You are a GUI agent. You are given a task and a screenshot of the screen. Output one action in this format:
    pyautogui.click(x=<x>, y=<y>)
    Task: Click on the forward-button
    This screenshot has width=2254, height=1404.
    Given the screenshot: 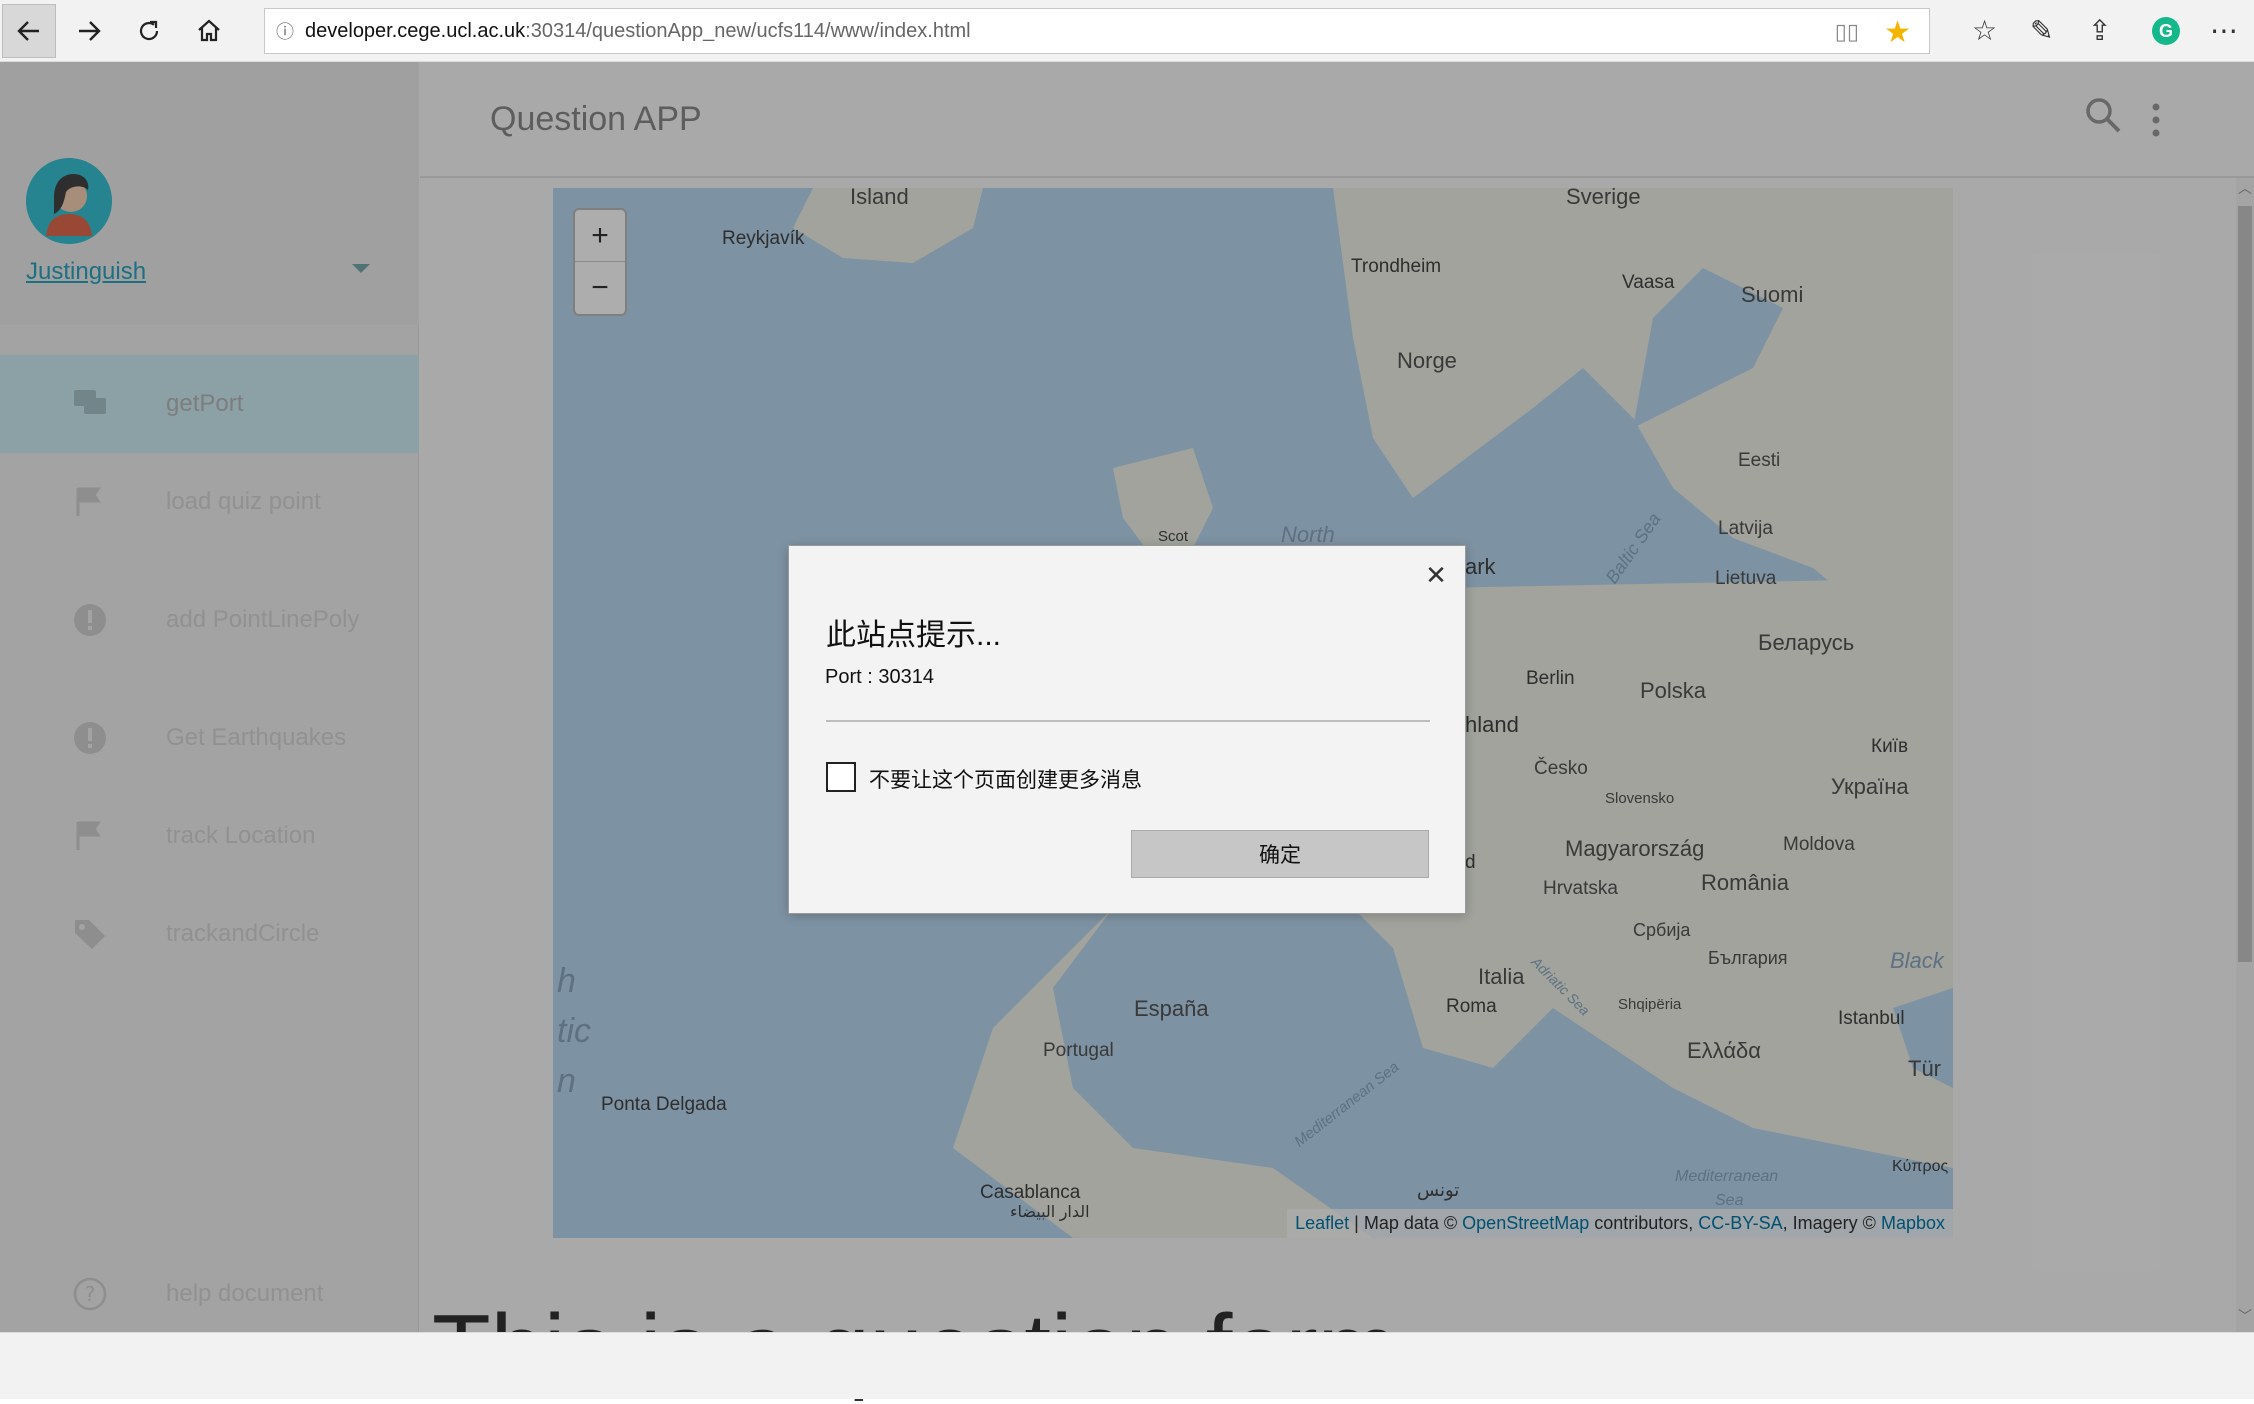 What is the action you would take?
    pyautogui.click(x=89, y=31)
    